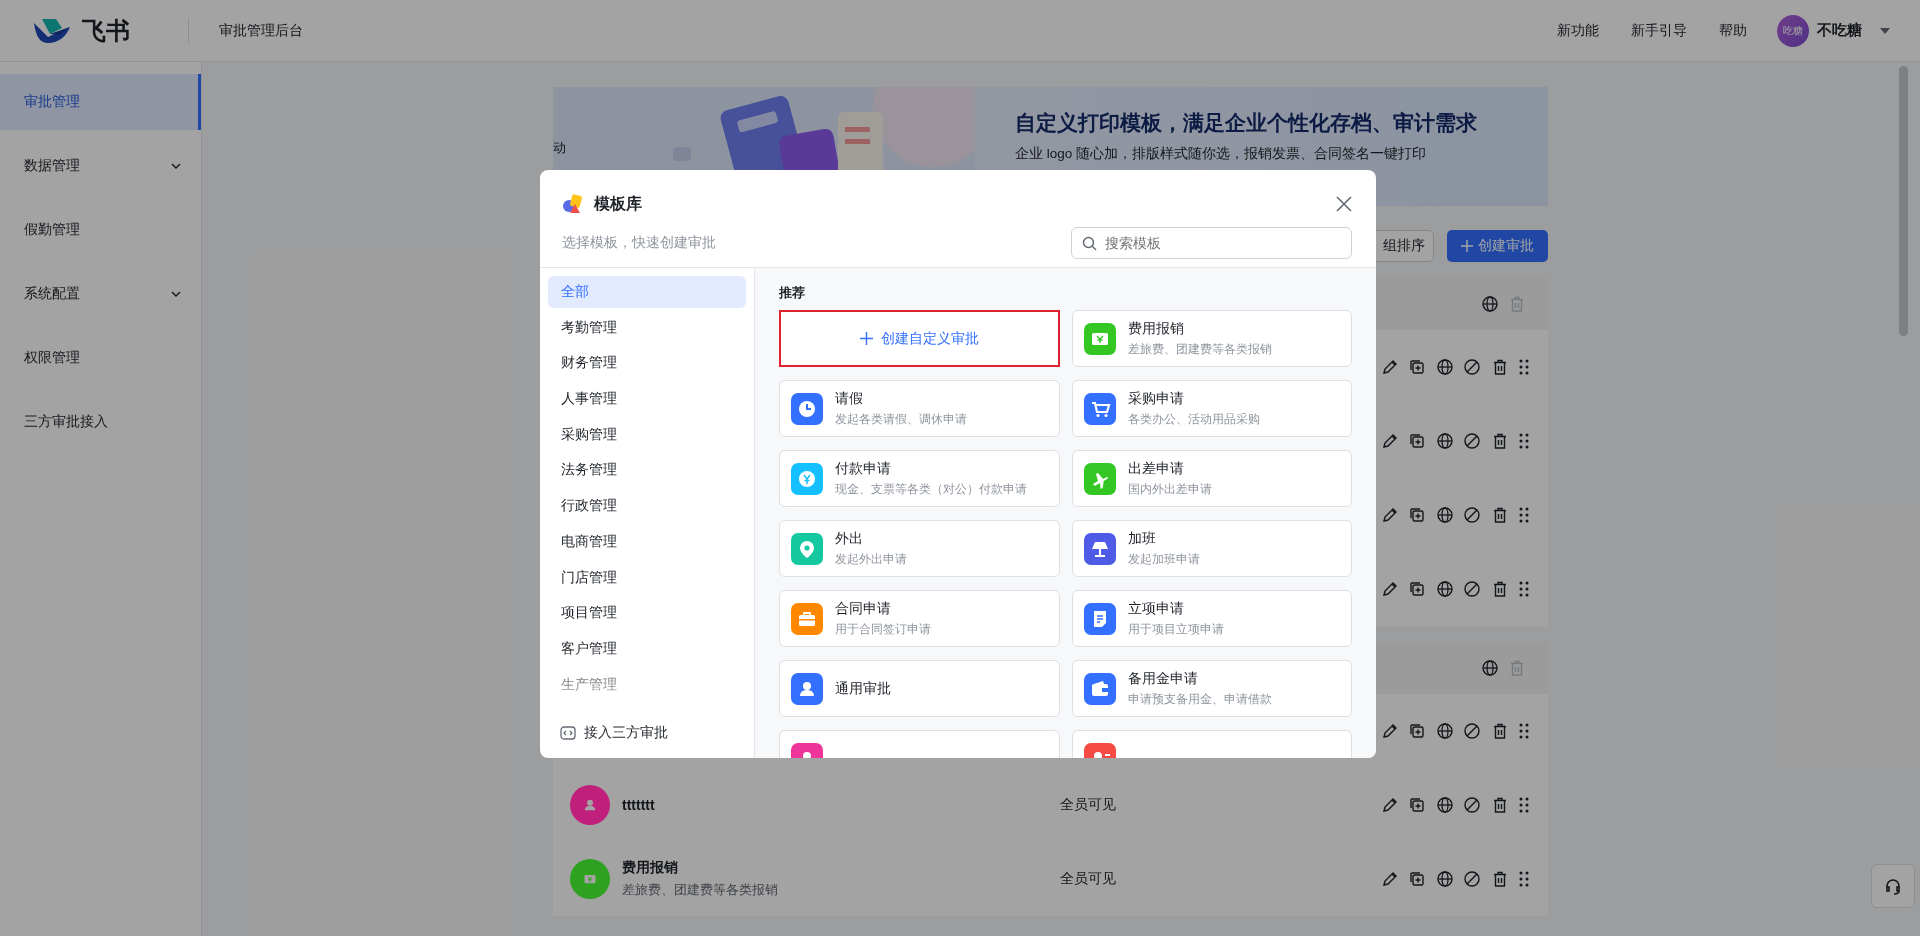 The image size is (1920, 936). I want to click on create-custom-button: 创建自定义审批, so click(919, 338).